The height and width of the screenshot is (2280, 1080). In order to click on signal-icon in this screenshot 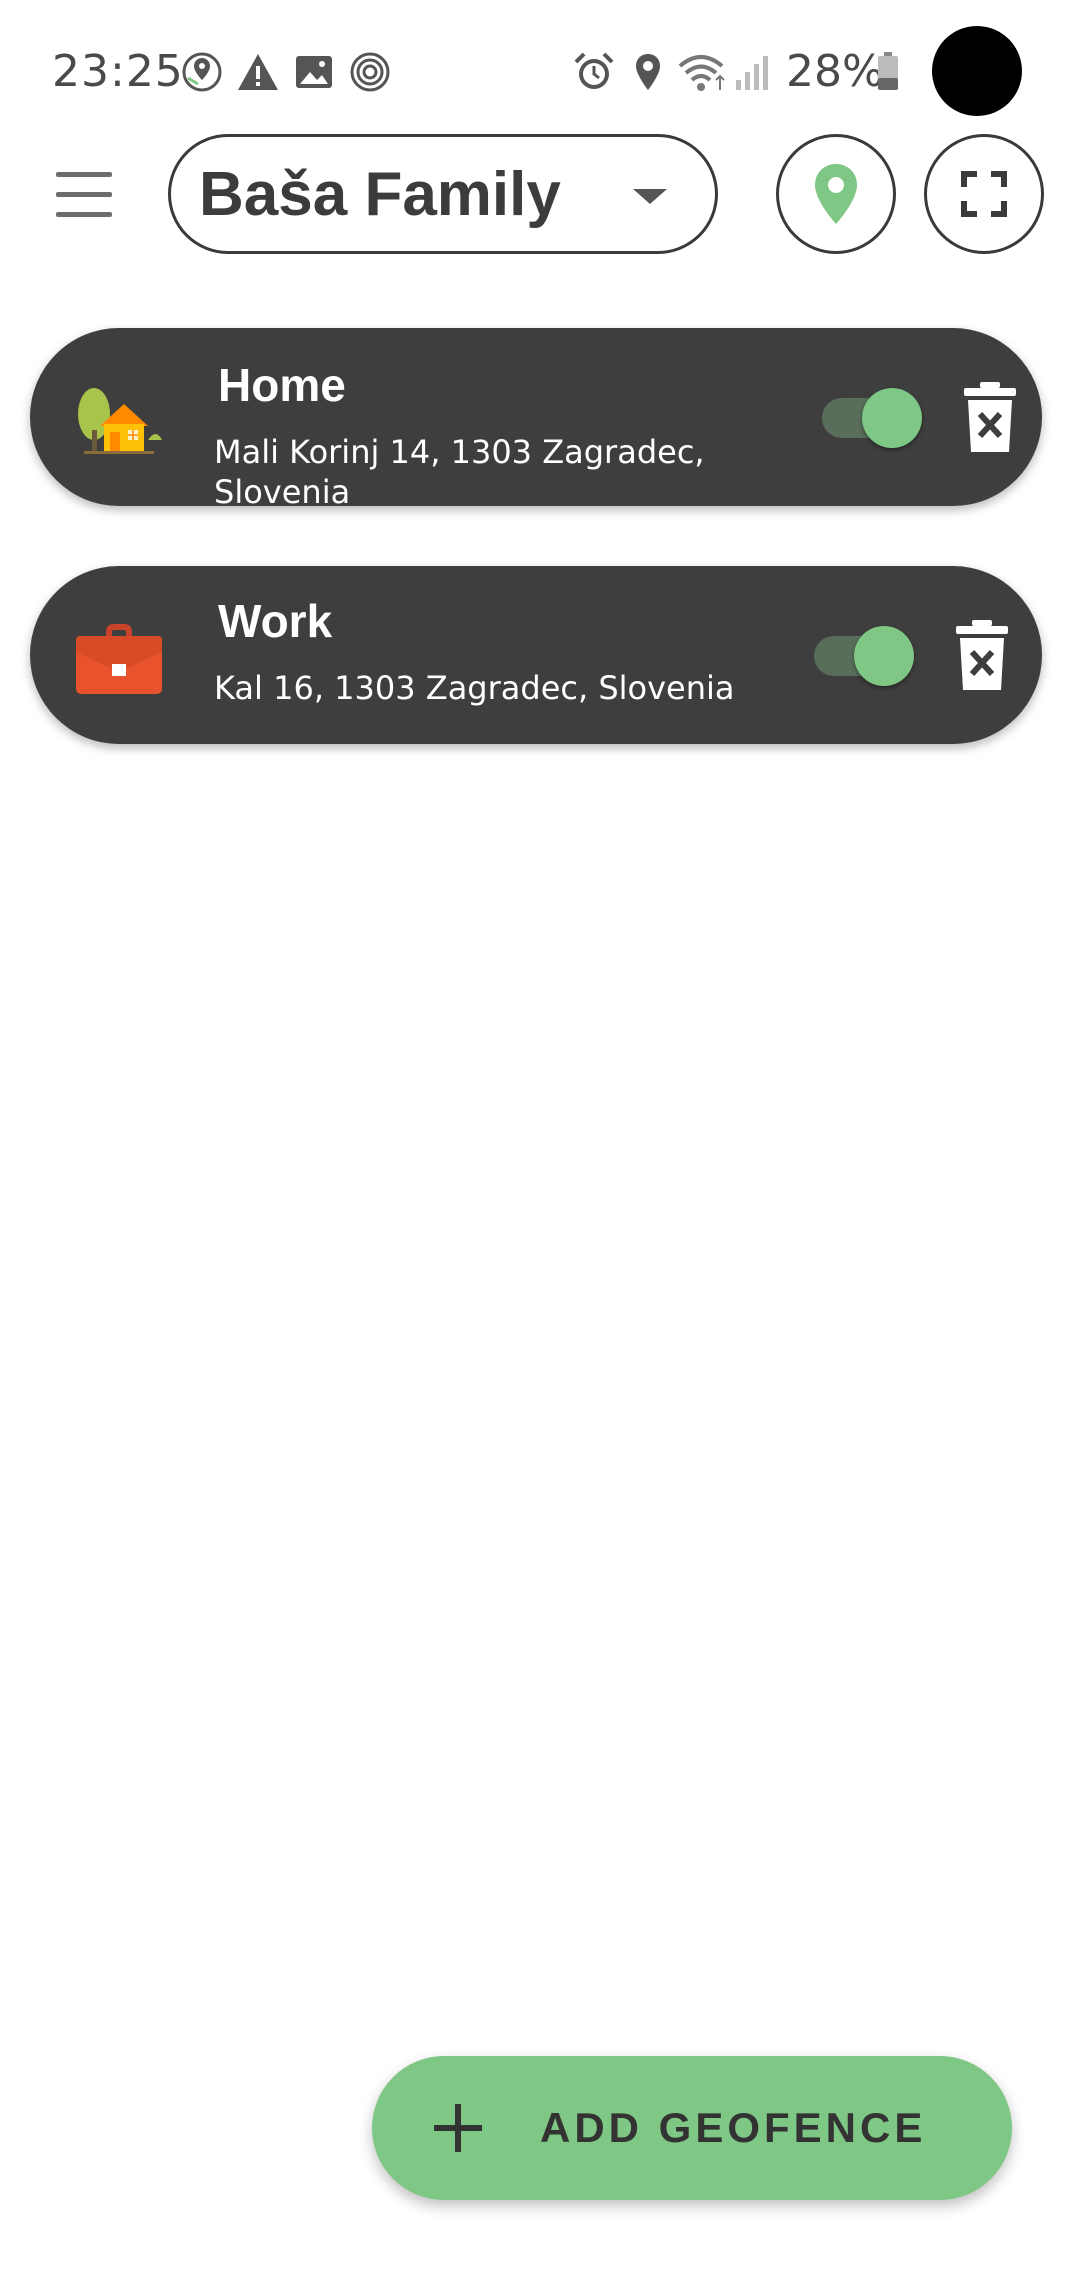, I will do `click(754, 72)`.